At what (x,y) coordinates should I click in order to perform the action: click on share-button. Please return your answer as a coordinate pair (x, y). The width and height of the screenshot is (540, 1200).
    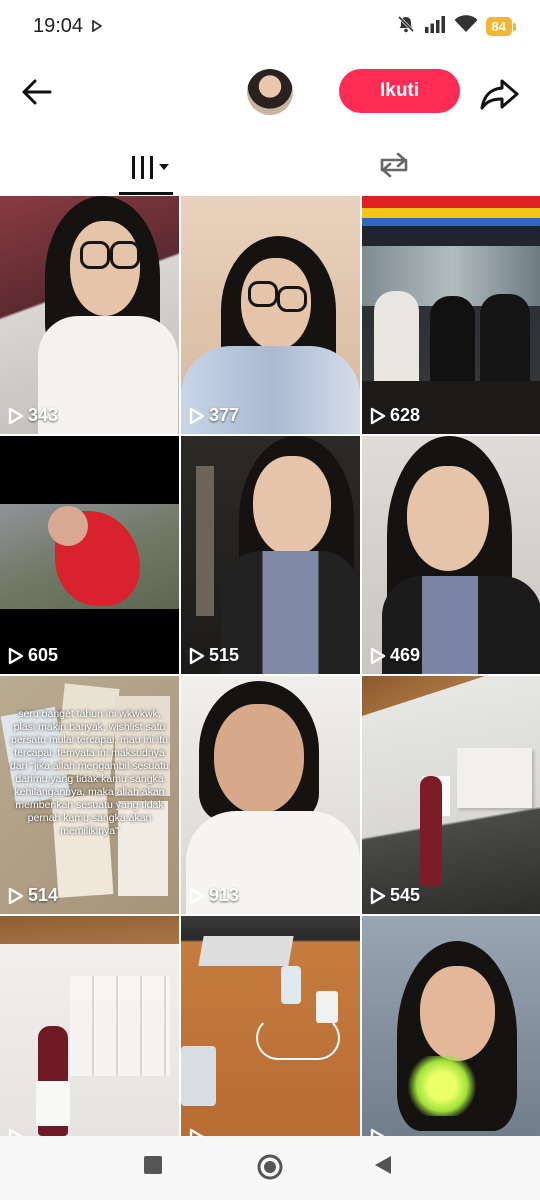
    Looking at the image, I should click on (500, 94).